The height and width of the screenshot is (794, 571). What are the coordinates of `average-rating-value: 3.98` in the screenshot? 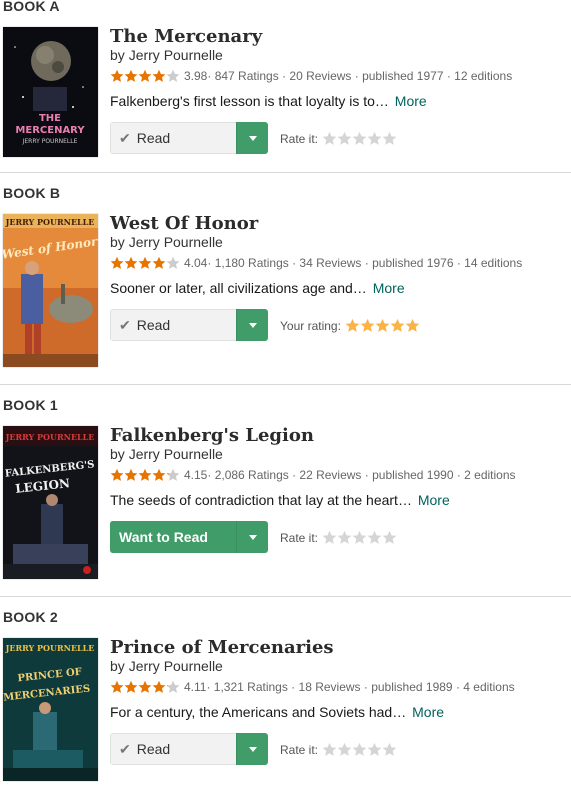 It's located at (196, 76).